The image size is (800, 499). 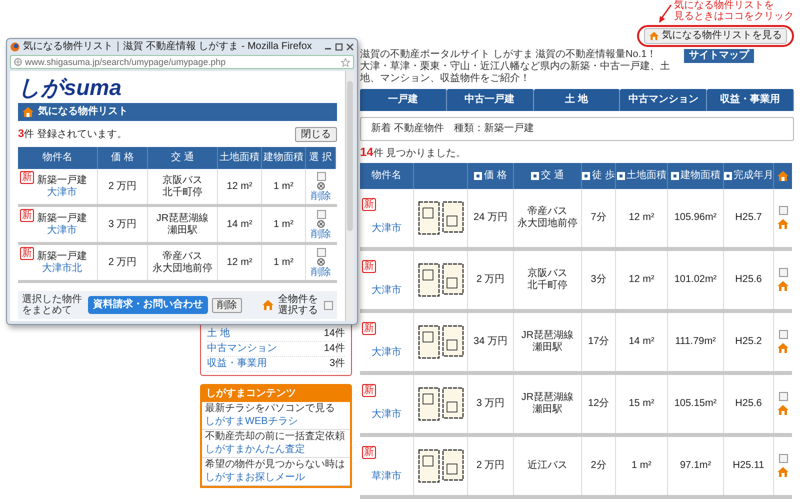 What do you see at coordinates (577, 129) in the screenshot?
I see `search-condition: 新着 不動産物件 種類：新築一戸建` at bounding box center [577, 129].